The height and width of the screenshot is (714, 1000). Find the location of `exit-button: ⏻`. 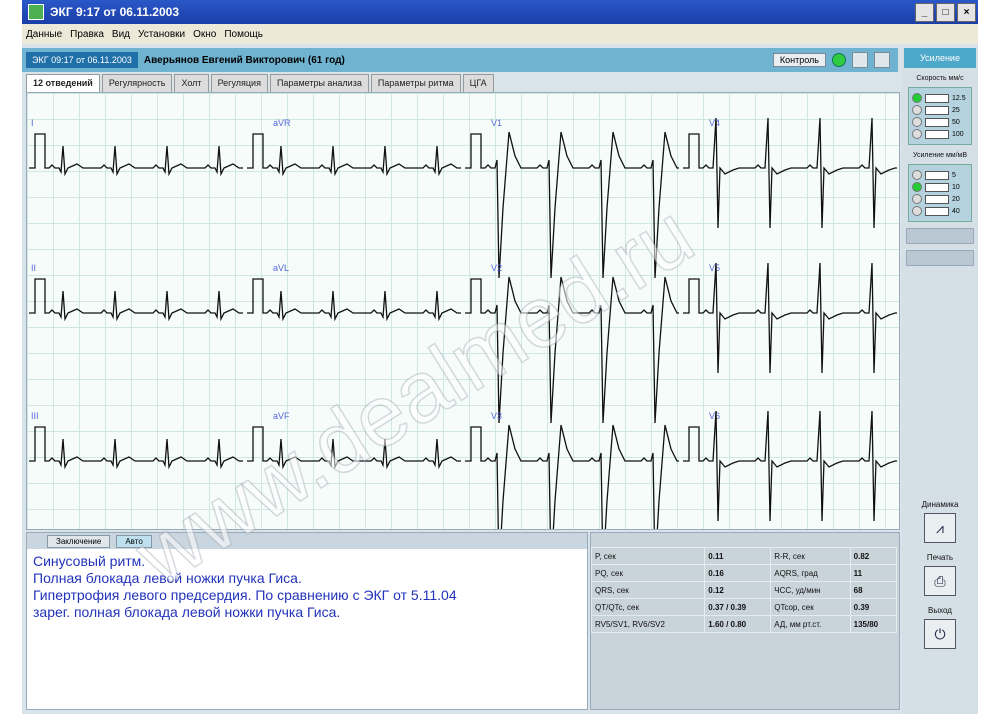

exit-button: ⏻ is located at coordinates (940, 634).